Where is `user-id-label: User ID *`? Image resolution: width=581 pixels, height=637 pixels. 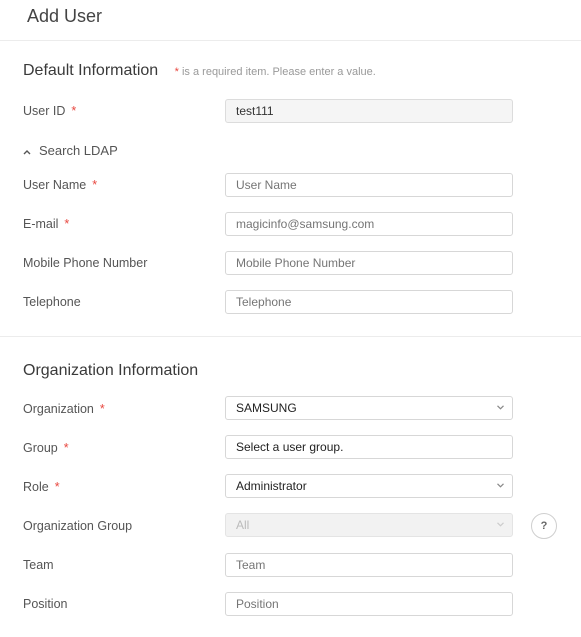 user-id-label: User ID * is located at coordinates (49, 111).